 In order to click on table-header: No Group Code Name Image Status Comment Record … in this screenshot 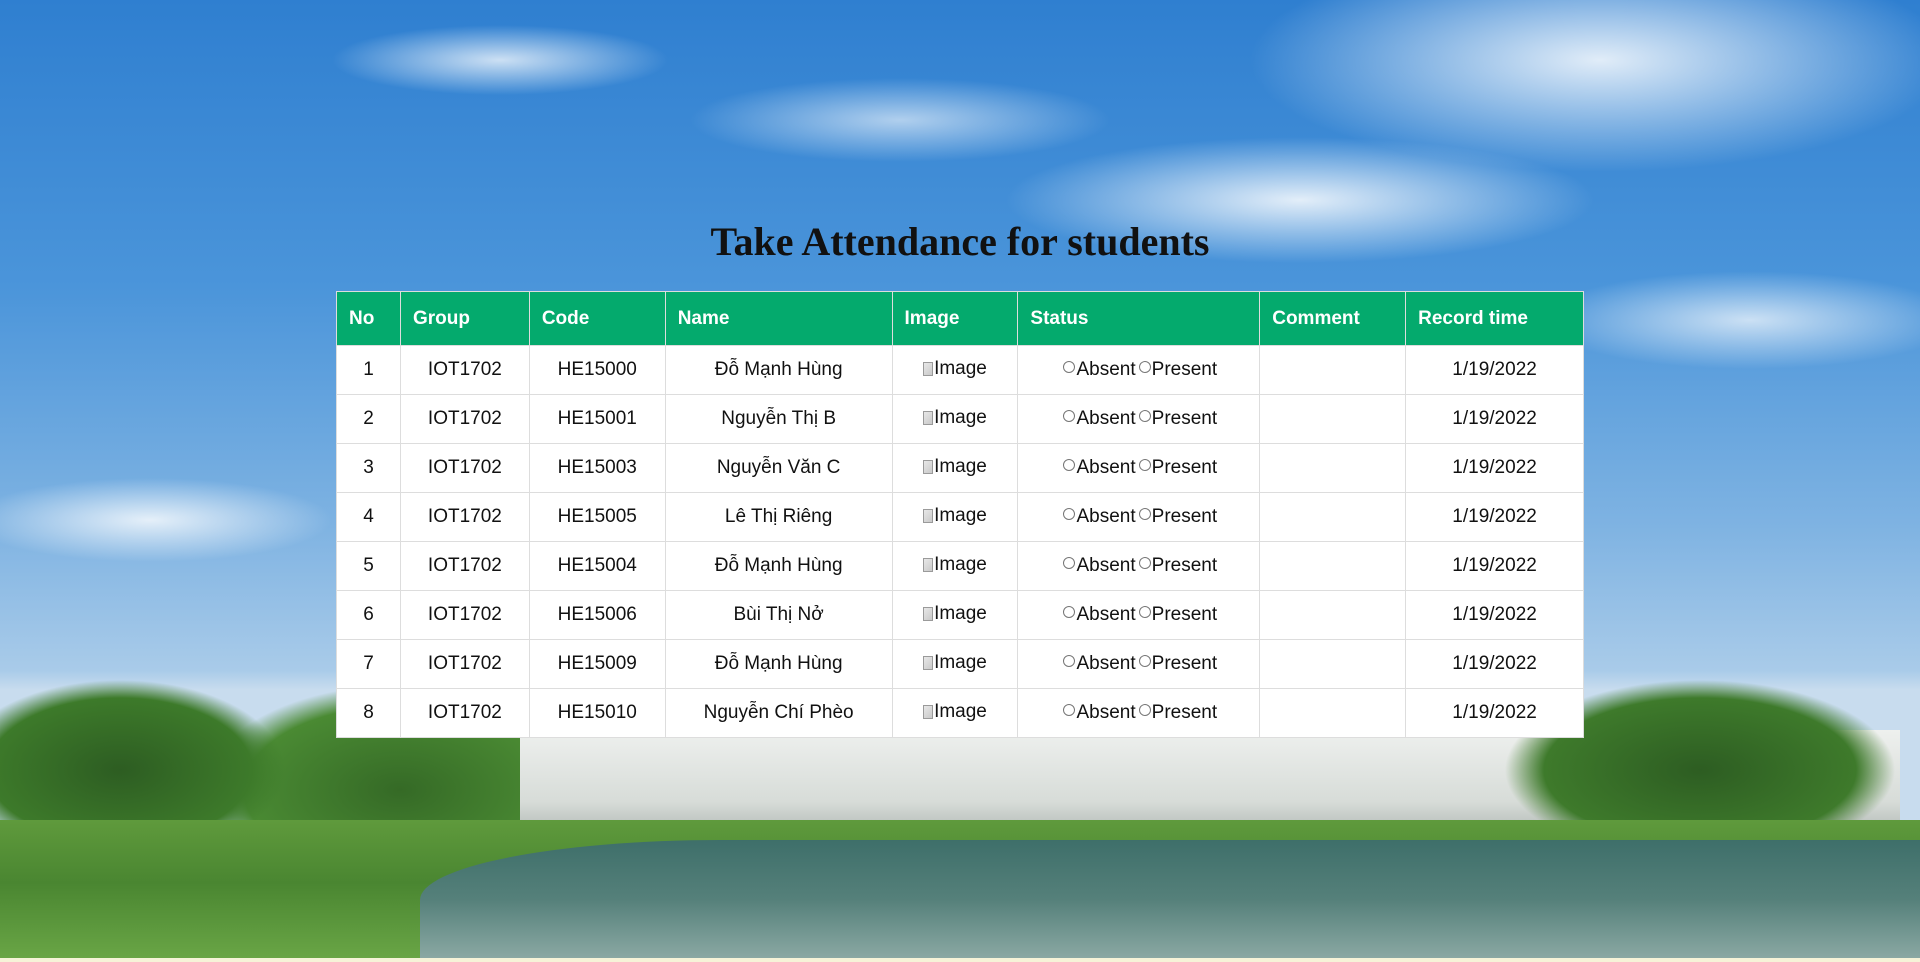, I will do `click(960, 318)`.